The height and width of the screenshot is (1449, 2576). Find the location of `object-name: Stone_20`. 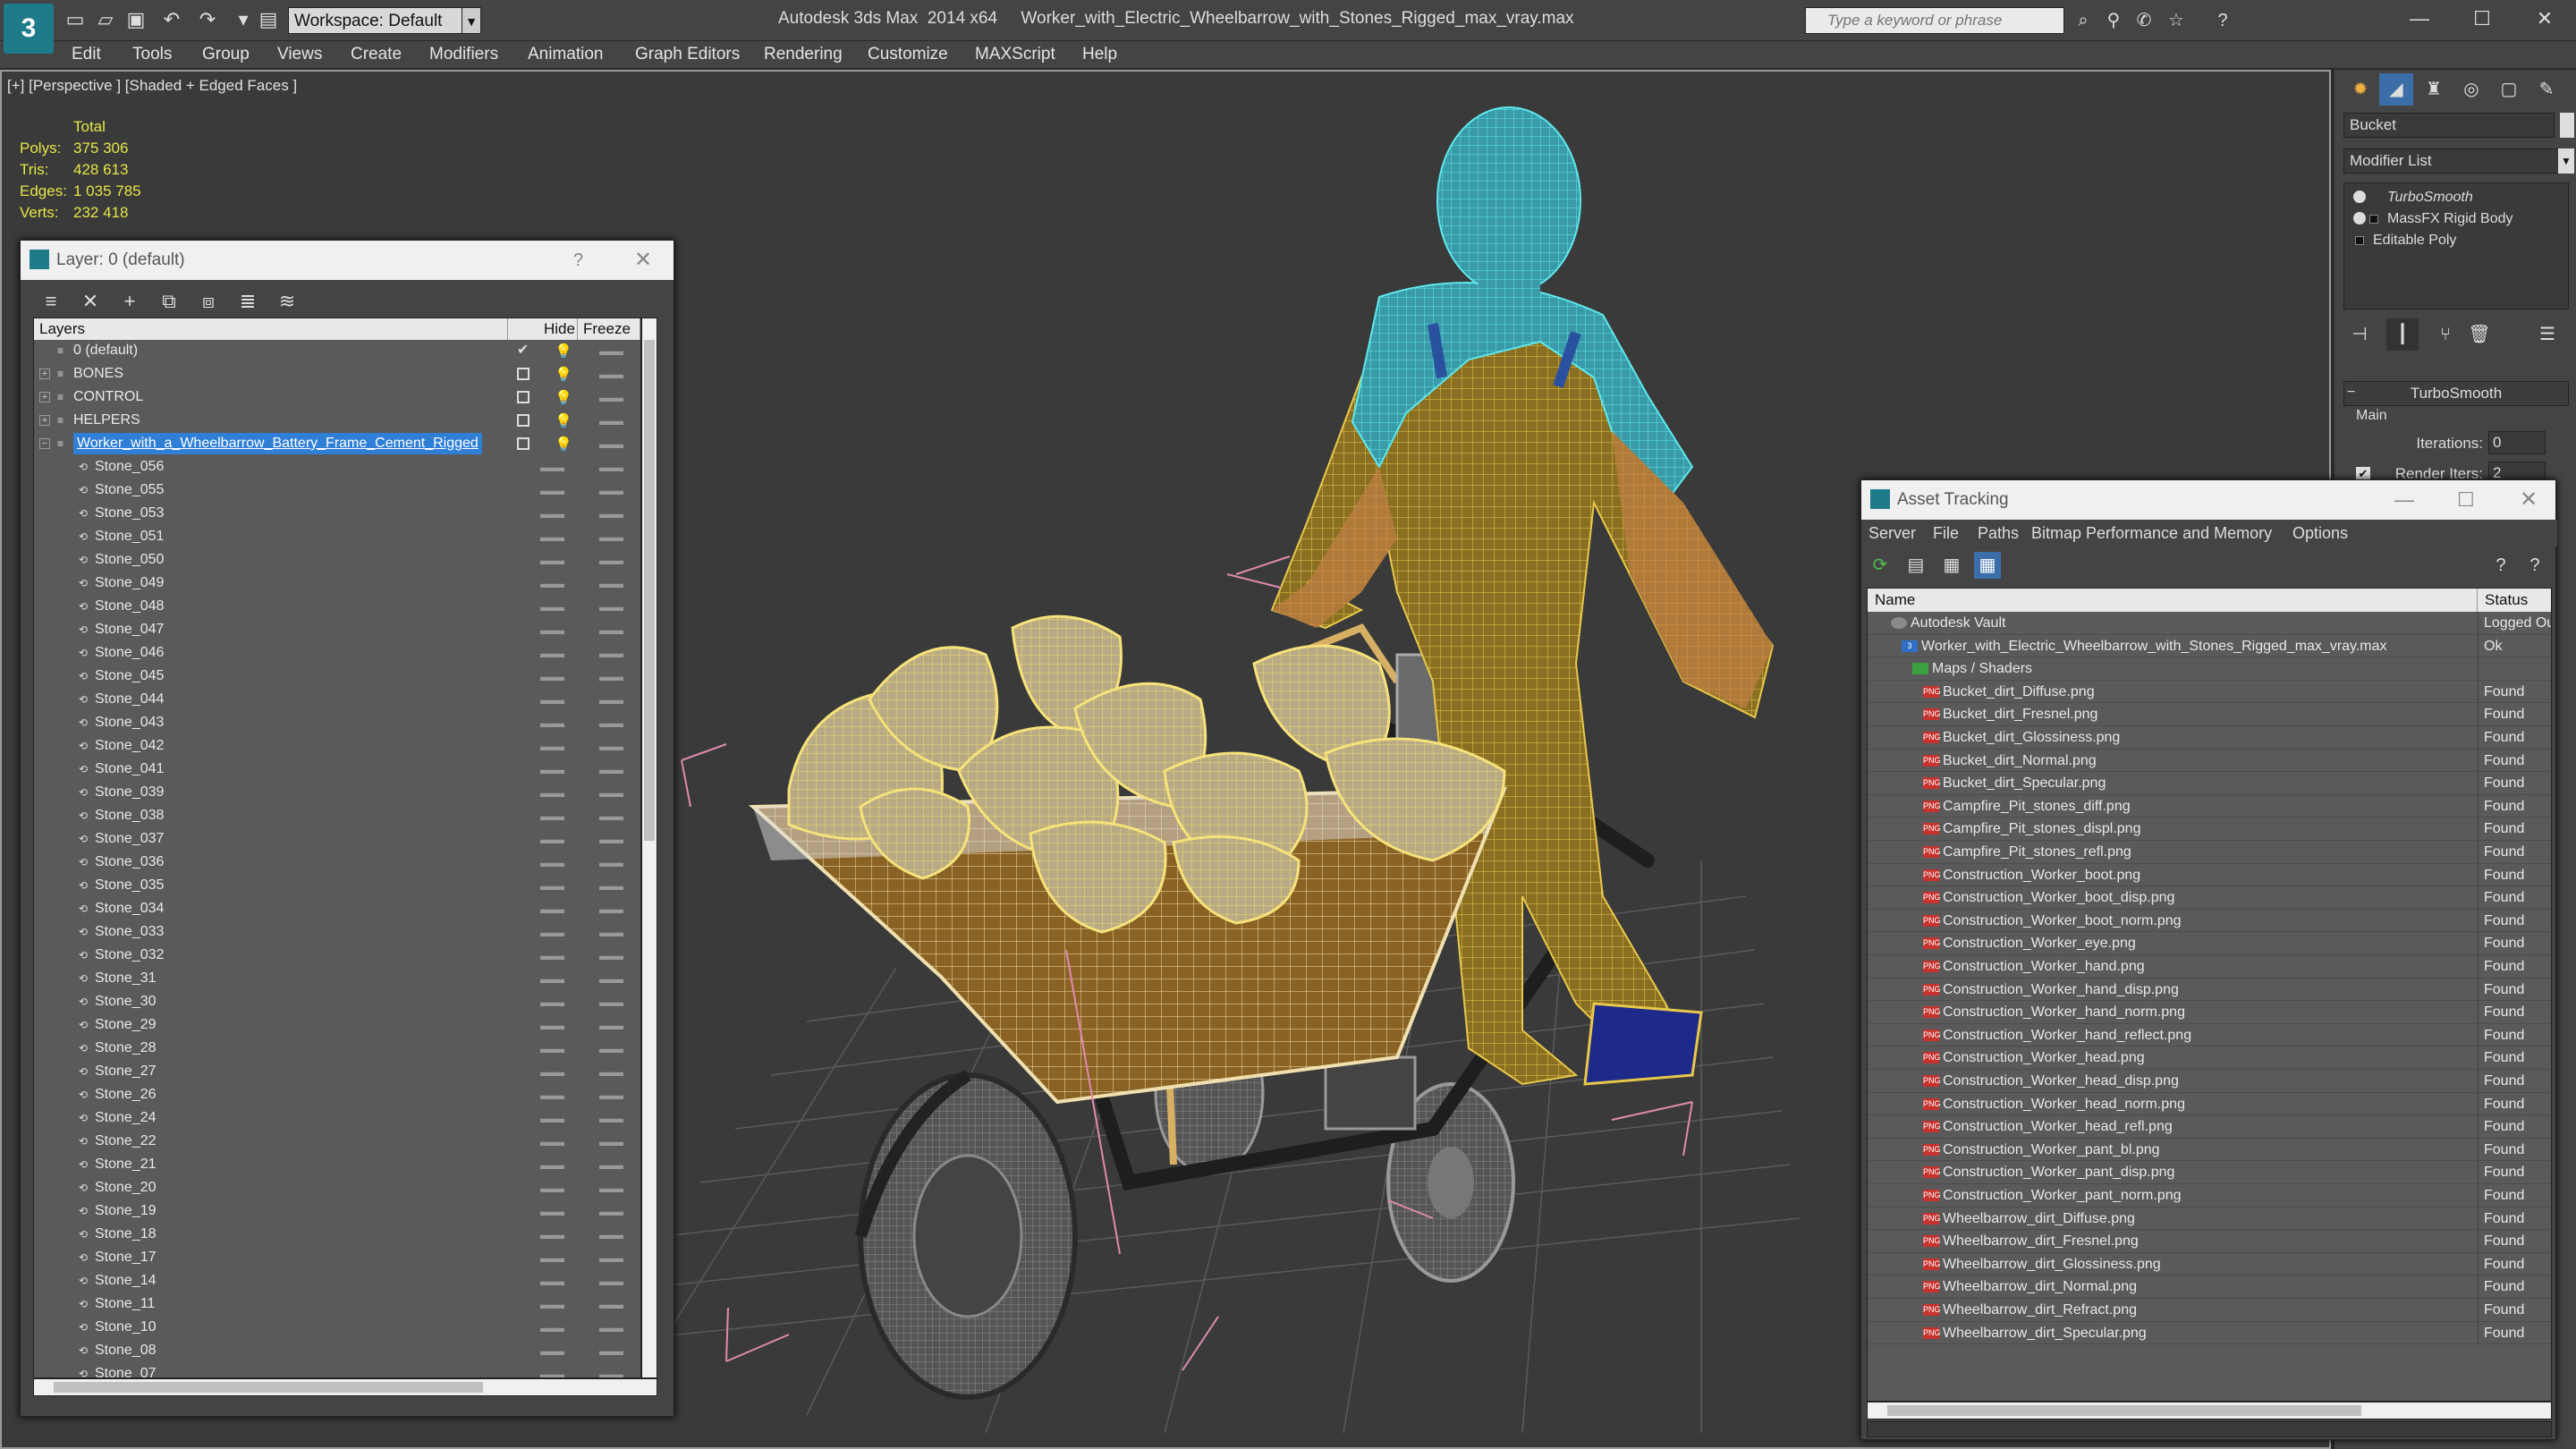

object-name: Stone_20 is located at coordinates (126, 1188).